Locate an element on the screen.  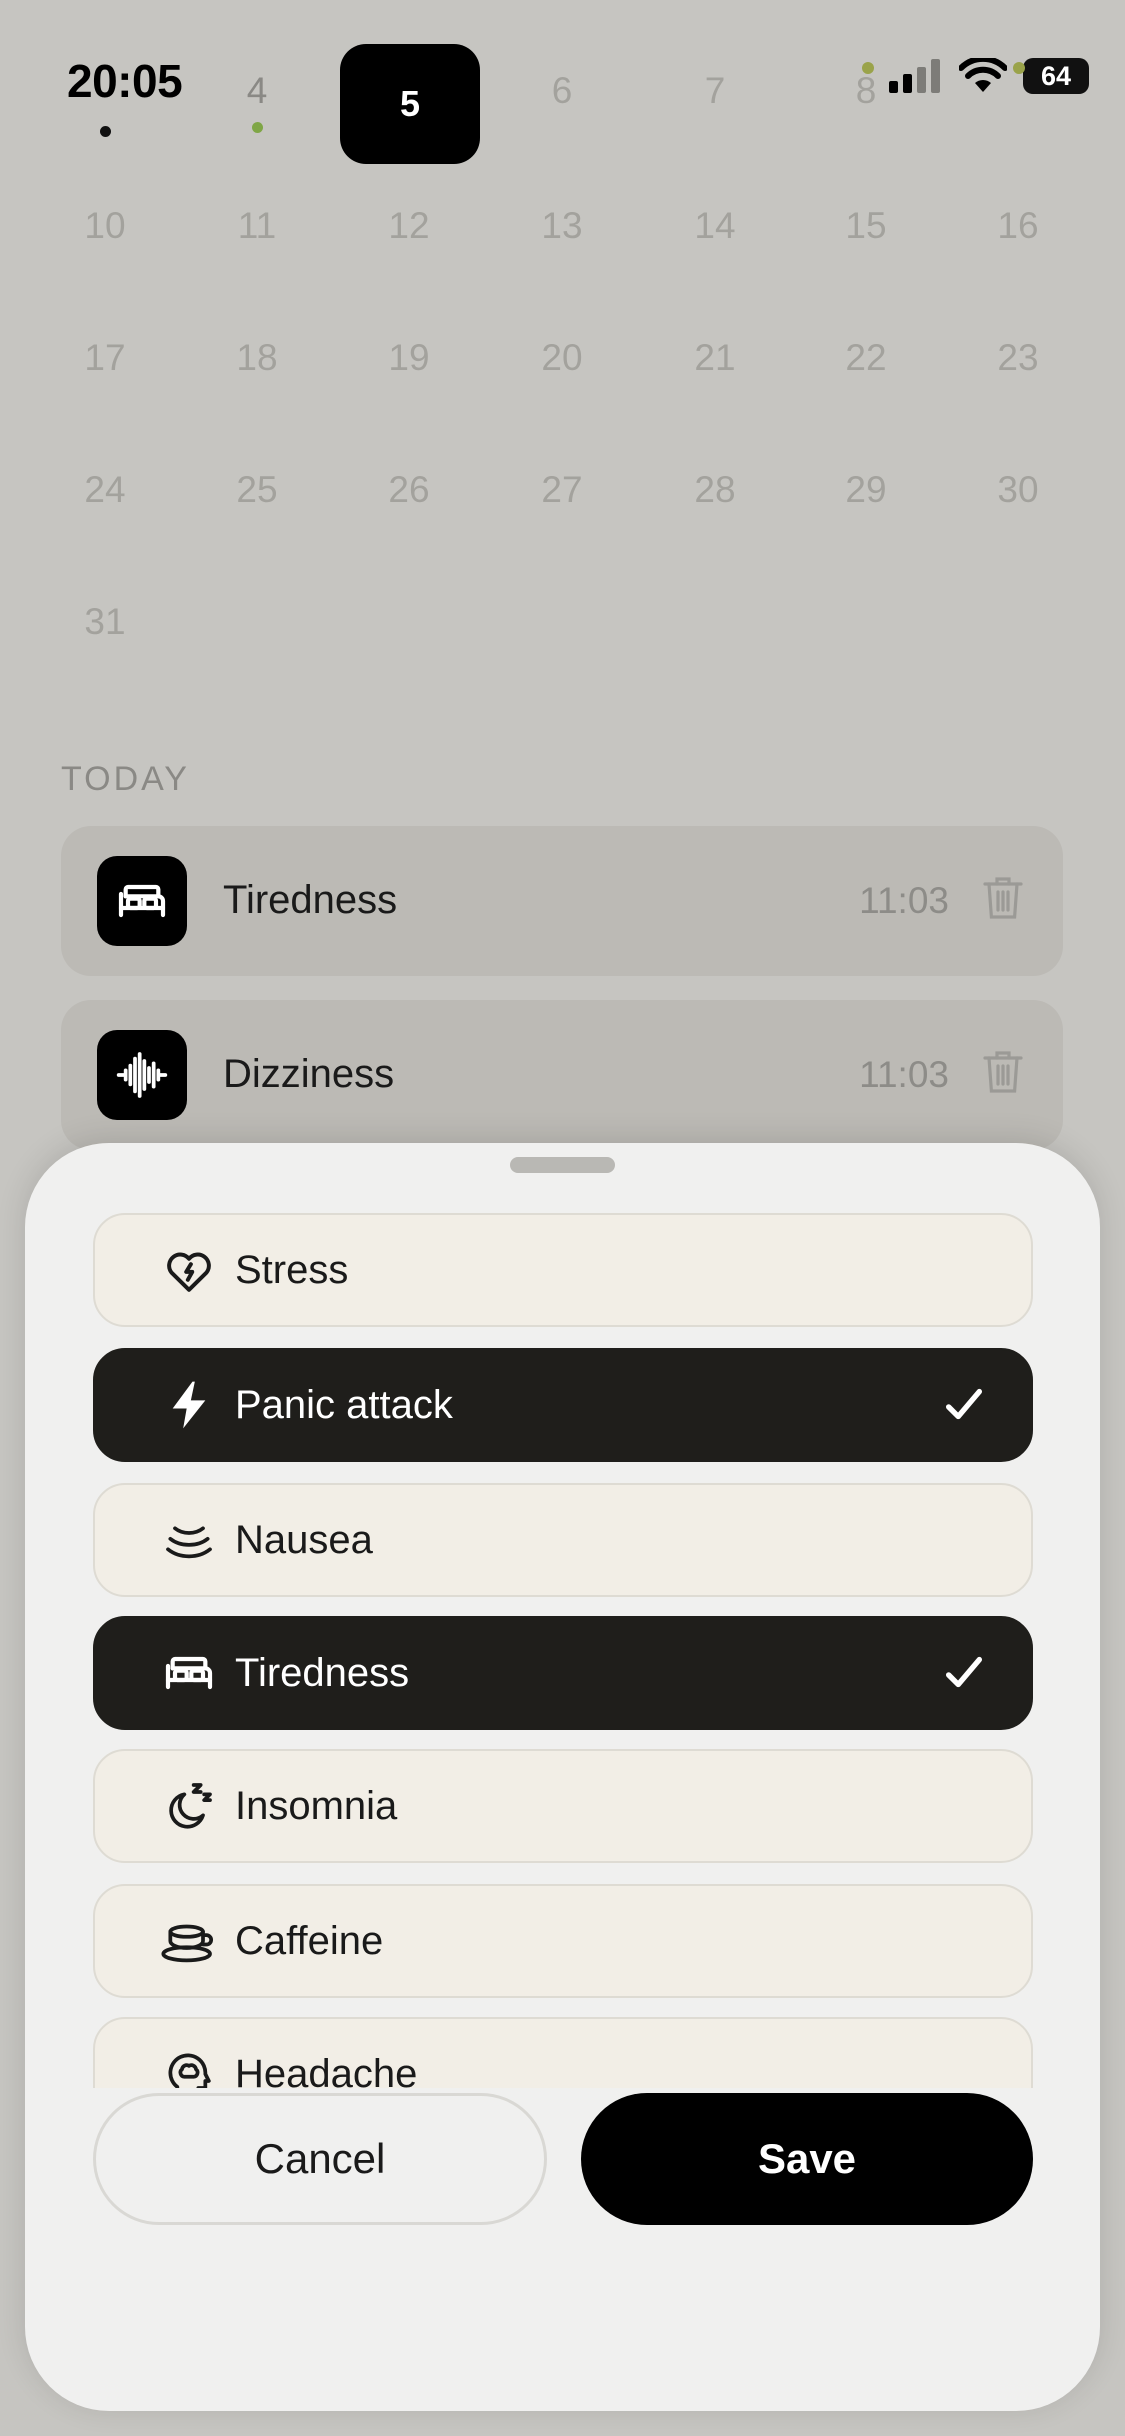
calendar-day: 30 is located at coordinates (1018, 490).